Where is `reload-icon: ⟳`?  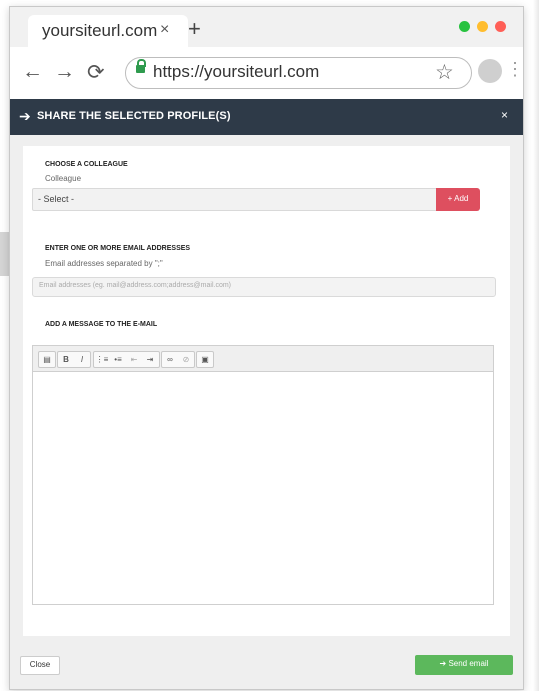
reload-icon: ⟳ is located at coordinates (96, 72).